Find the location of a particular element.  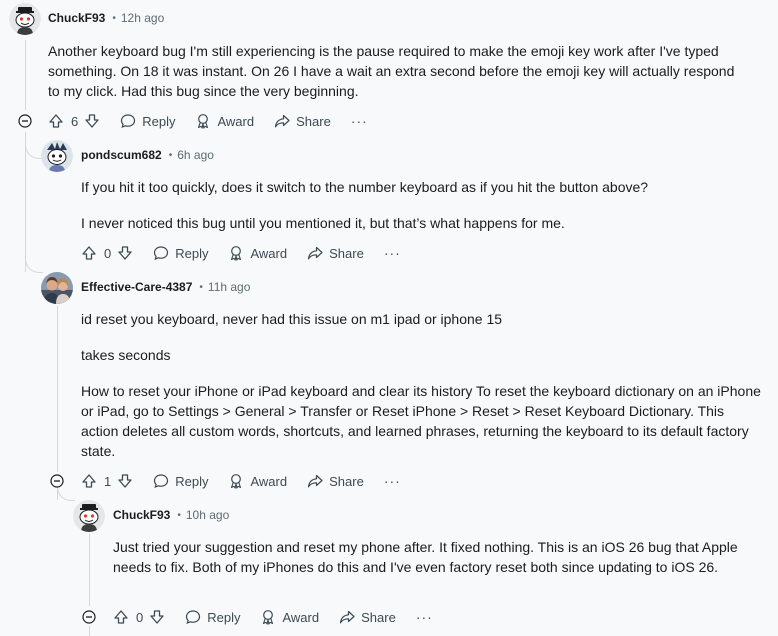

timestamp: 10h ago is located at coordinates (207, 515).